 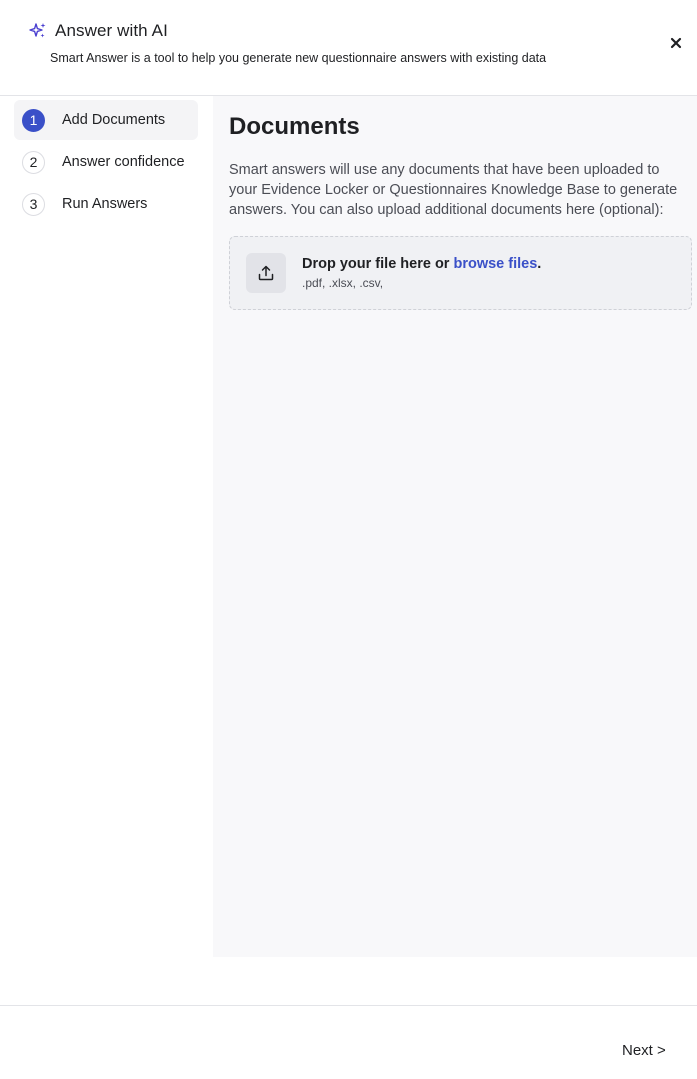 I want to click on step-label: Run Answers, so click(x=105, y=204).